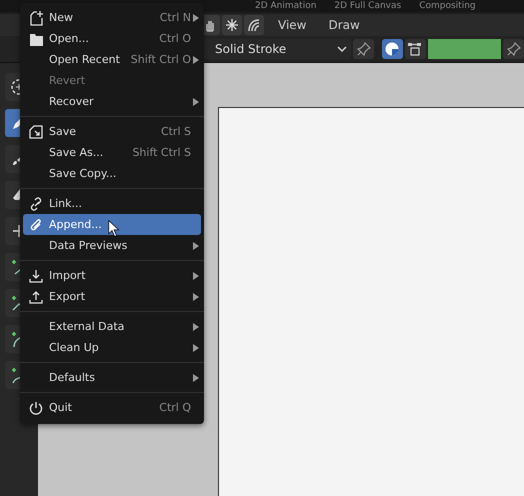 This screenshot has width=524, height=496. I want to click on menu-item: Recover, so click(112, 101).